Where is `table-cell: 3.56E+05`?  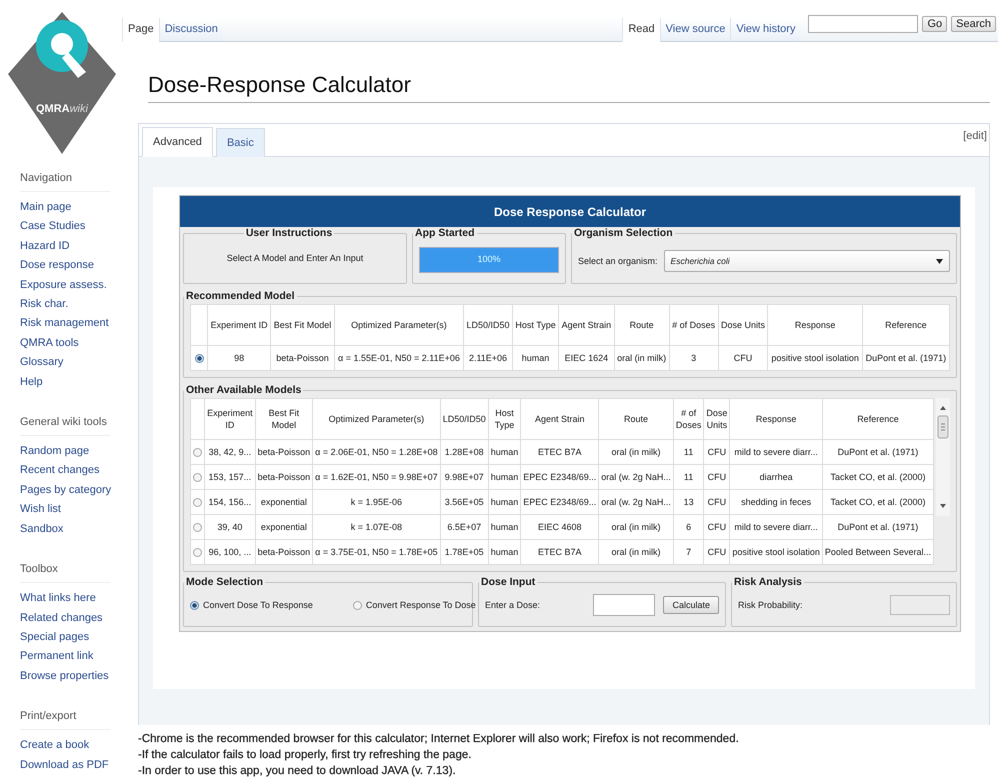
table-cell: 3.56E+05 is located at coordinates (464, 502).